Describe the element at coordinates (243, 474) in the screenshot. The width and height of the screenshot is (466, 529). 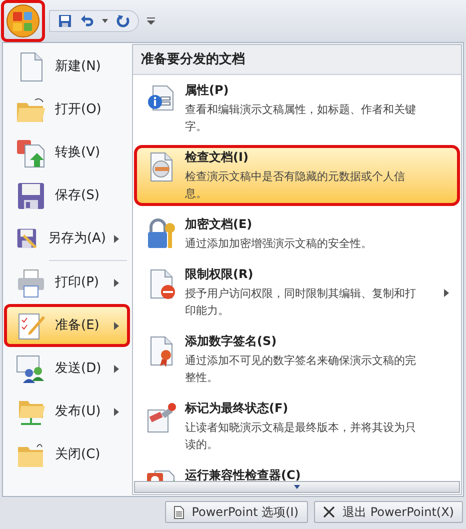
I see `item-title: 运行兼容性检查器(C)` at that location.